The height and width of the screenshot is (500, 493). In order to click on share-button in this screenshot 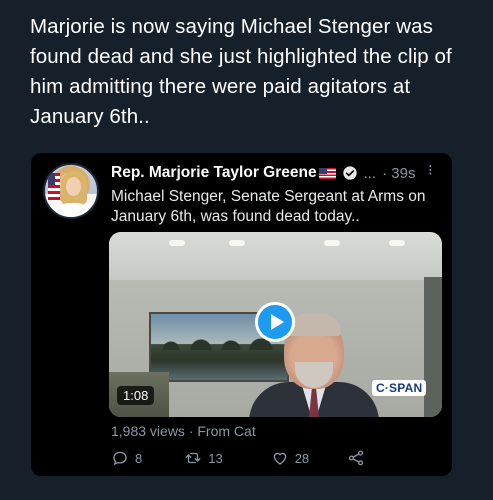, I will do `click(356, 458)`.